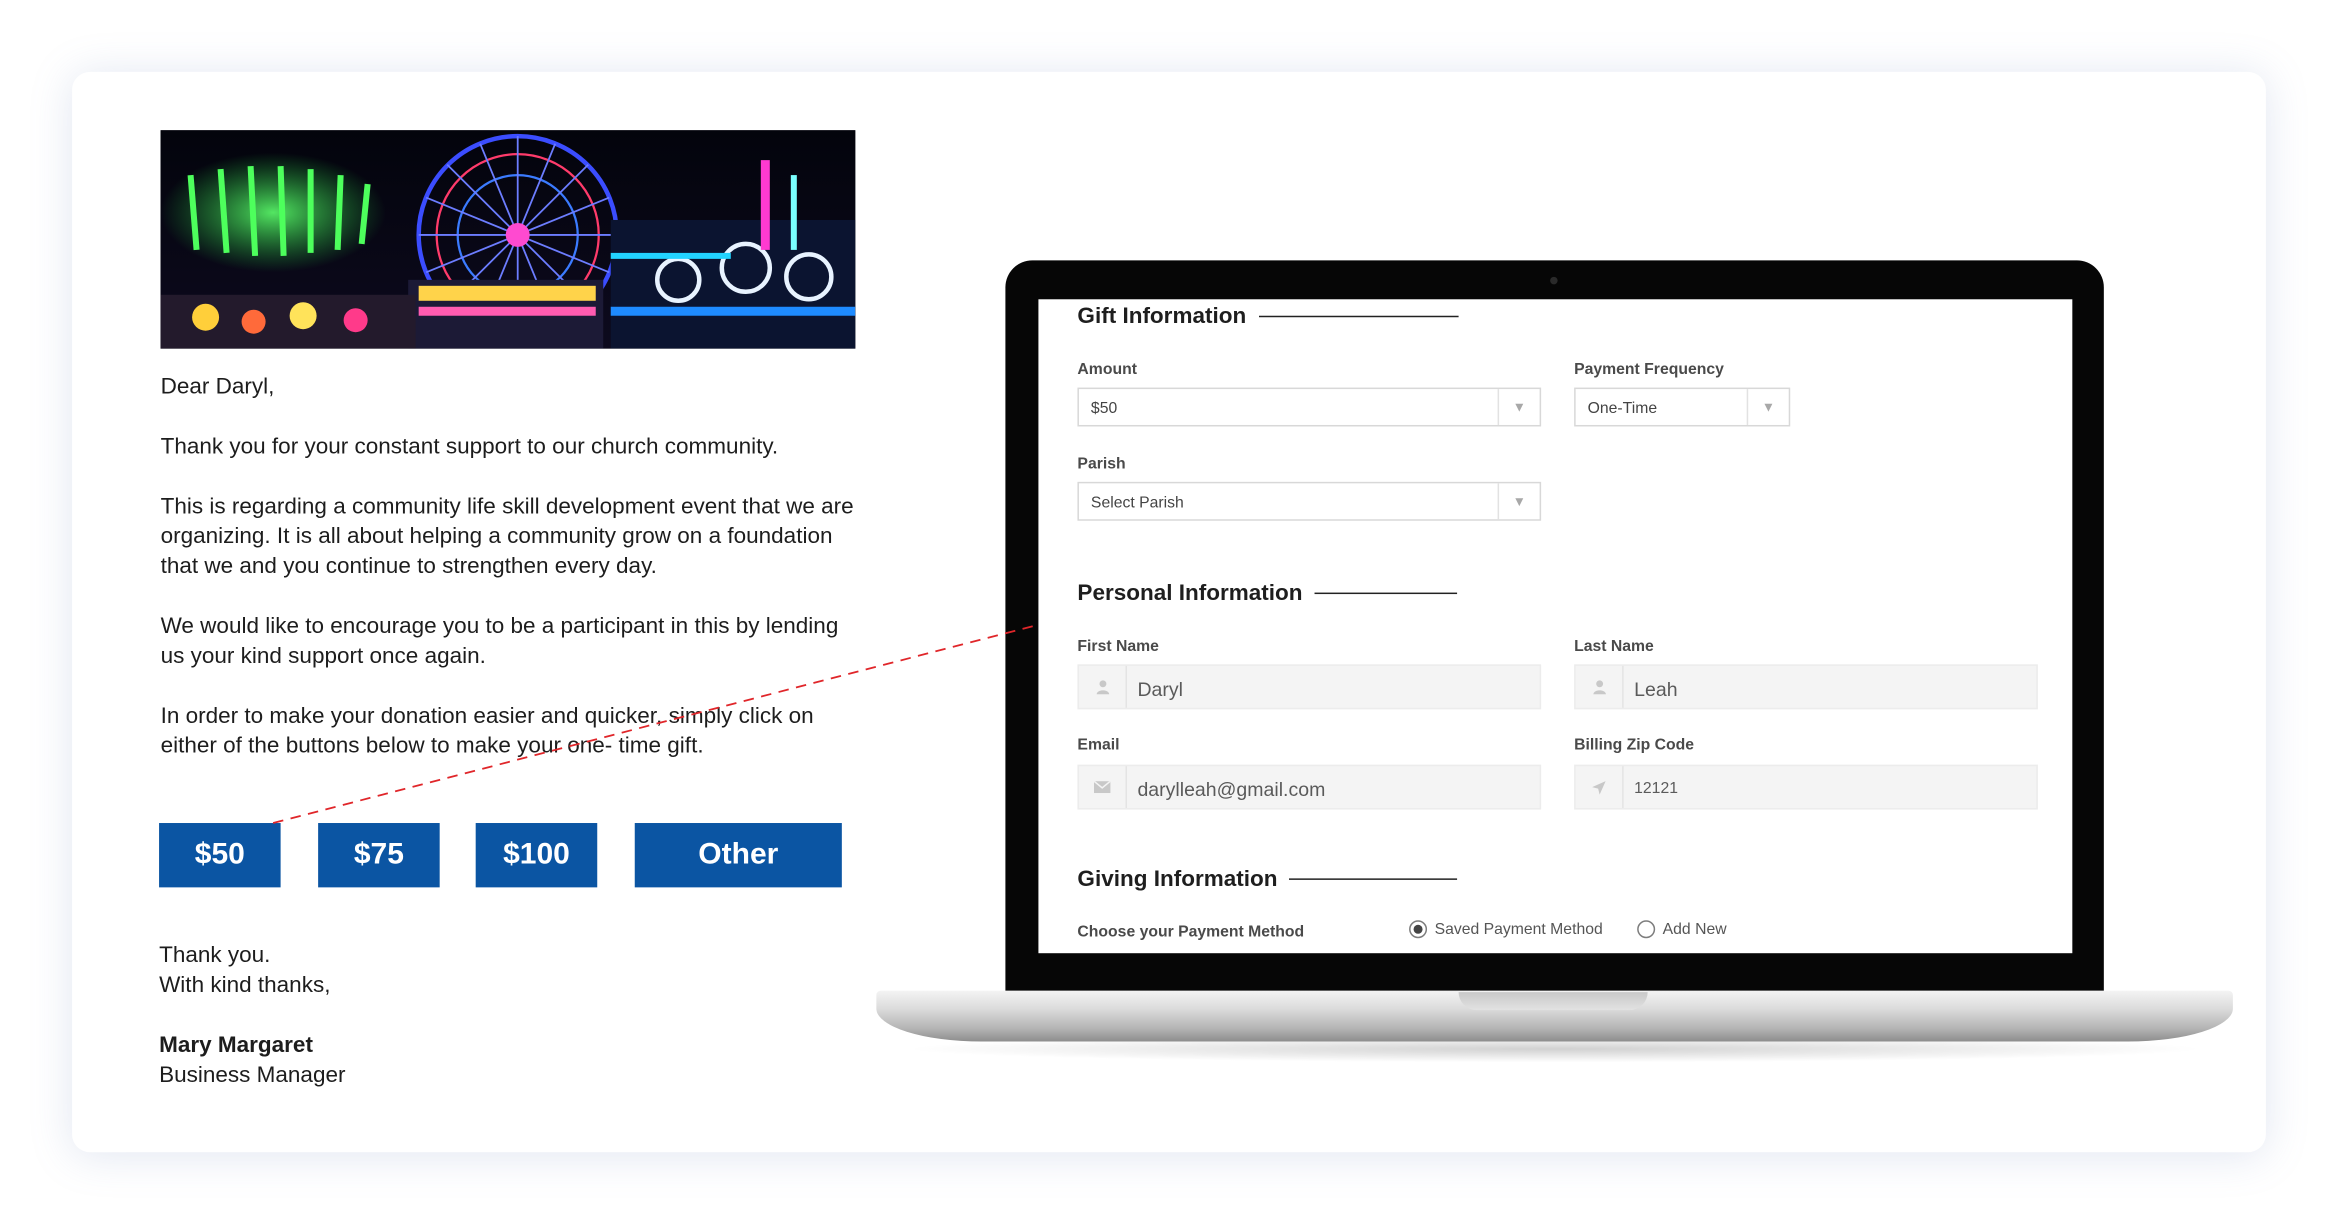 This screenshot has height=1230, width=2332. I want to click on connector-dashed-line, so click(654, 724).